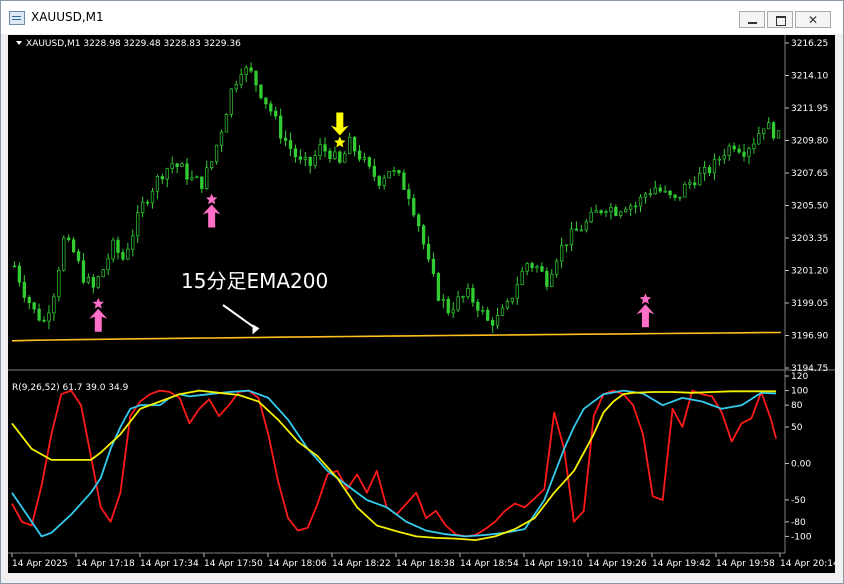 This screenshot has height=584, width=844. What do you see at coordinates (17, 18) in the screenshot?
I see `chart-window-icon` at bounding box center [17, 18].